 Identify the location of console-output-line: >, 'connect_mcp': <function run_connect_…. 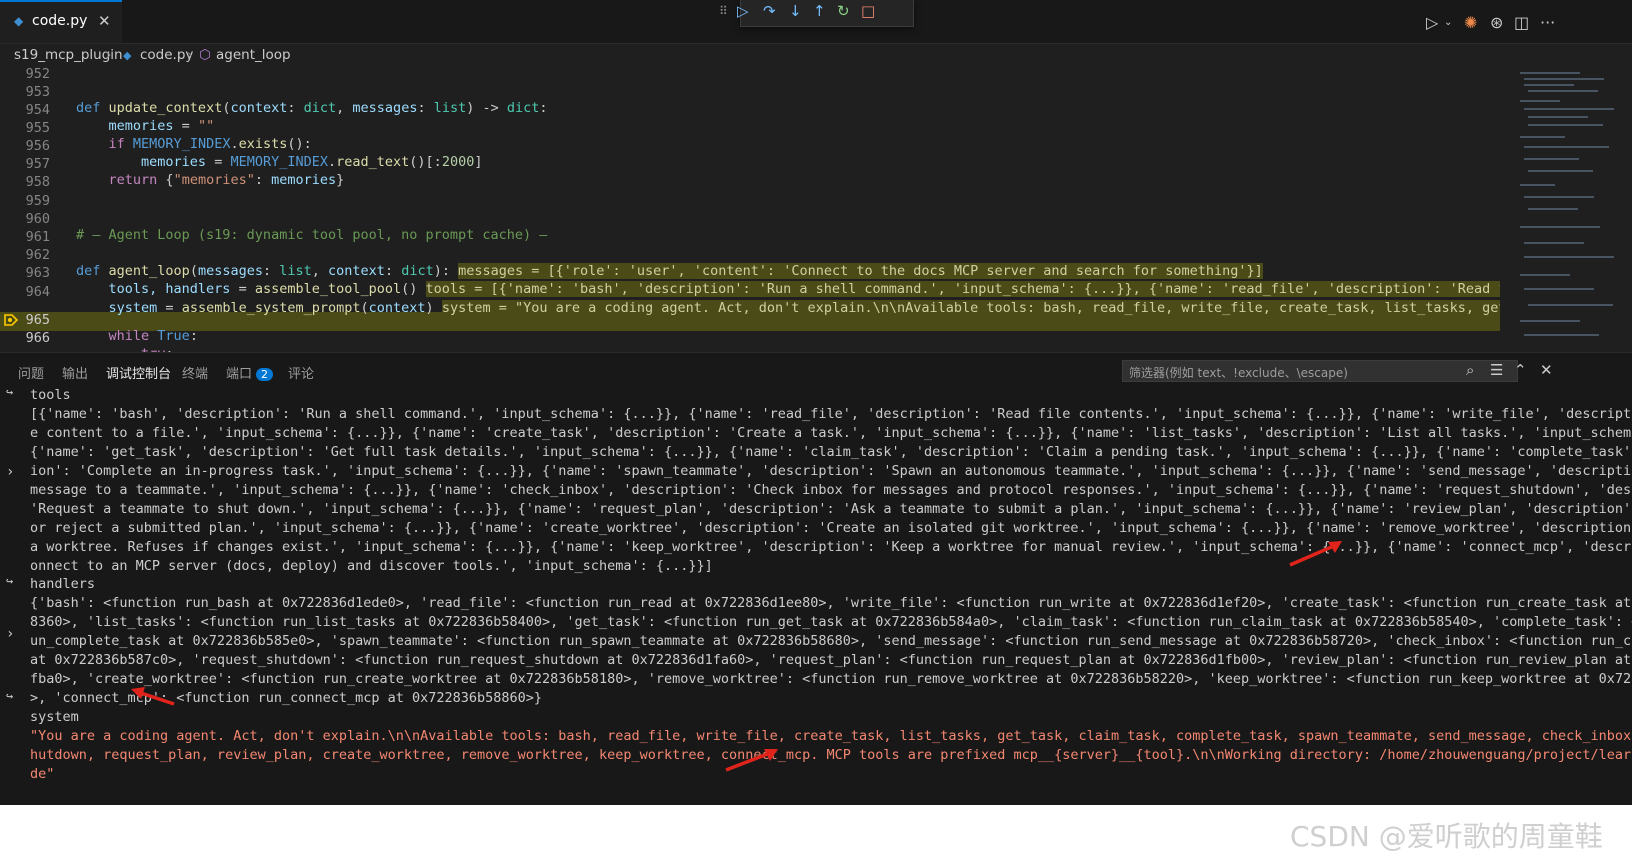
(286, 698).